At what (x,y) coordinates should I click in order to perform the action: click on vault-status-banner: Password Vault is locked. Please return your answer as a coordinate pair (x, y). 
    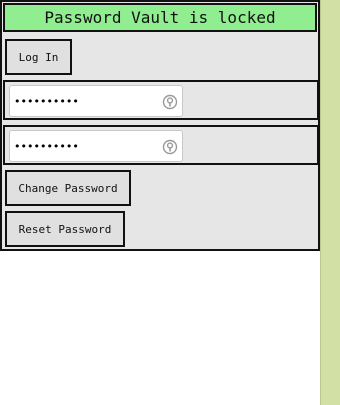
    Looking at the image, I should click on (160, 17).